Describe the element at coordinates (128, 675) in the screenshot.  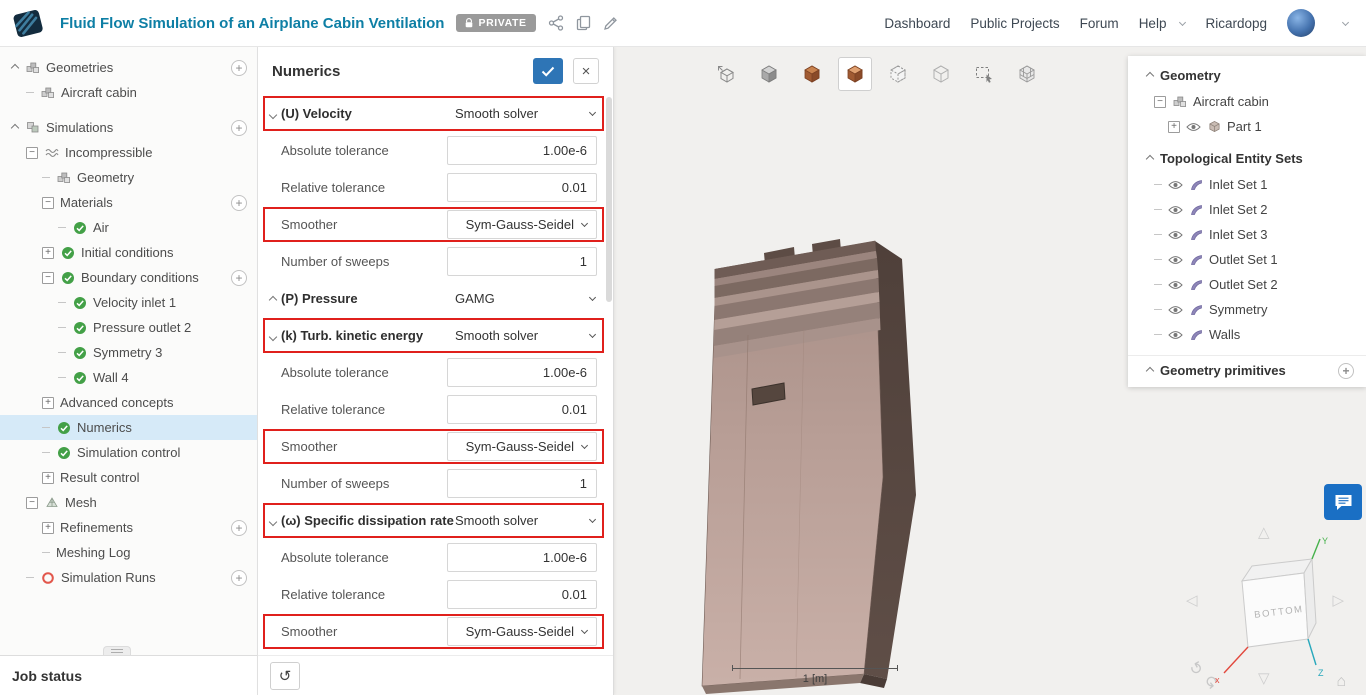
I see `job-status-bar: Job status` at that location.